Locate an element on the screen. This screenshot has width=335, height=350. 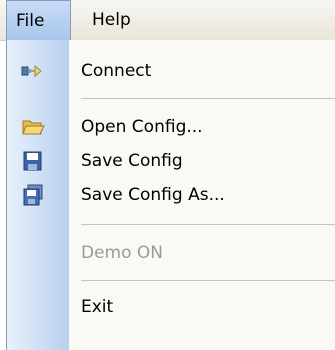
menu-item-exit-label: Exit is located at coordinates (97, 307).